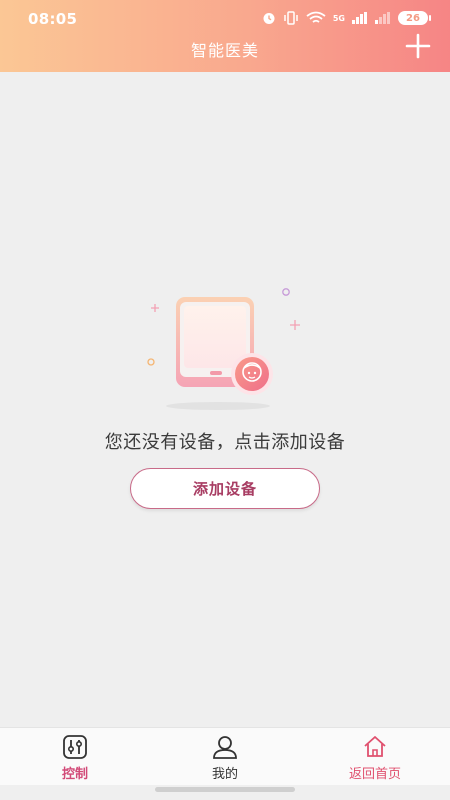  I want to click on tab-mine: 我的, so click(225, 757).